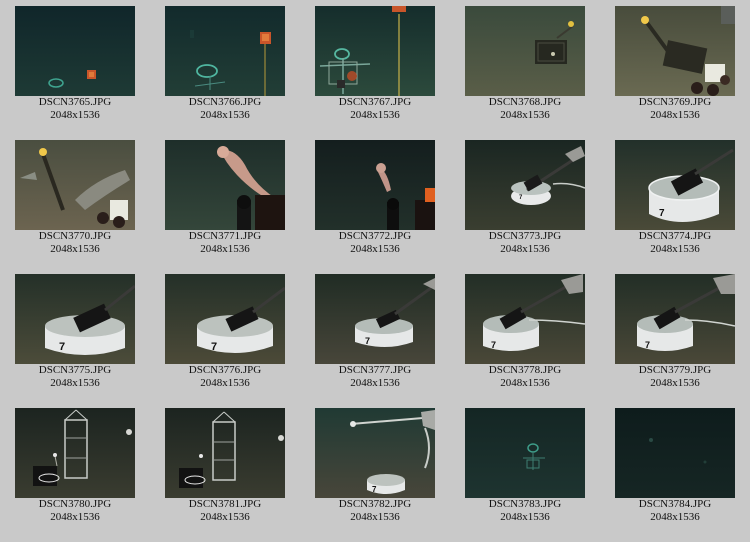 This screenshot has height=542, width=750. Describe the element at coordinates (675, 102) in the screenshot. I see `file-name: DSCN3769.JPG` at that location.